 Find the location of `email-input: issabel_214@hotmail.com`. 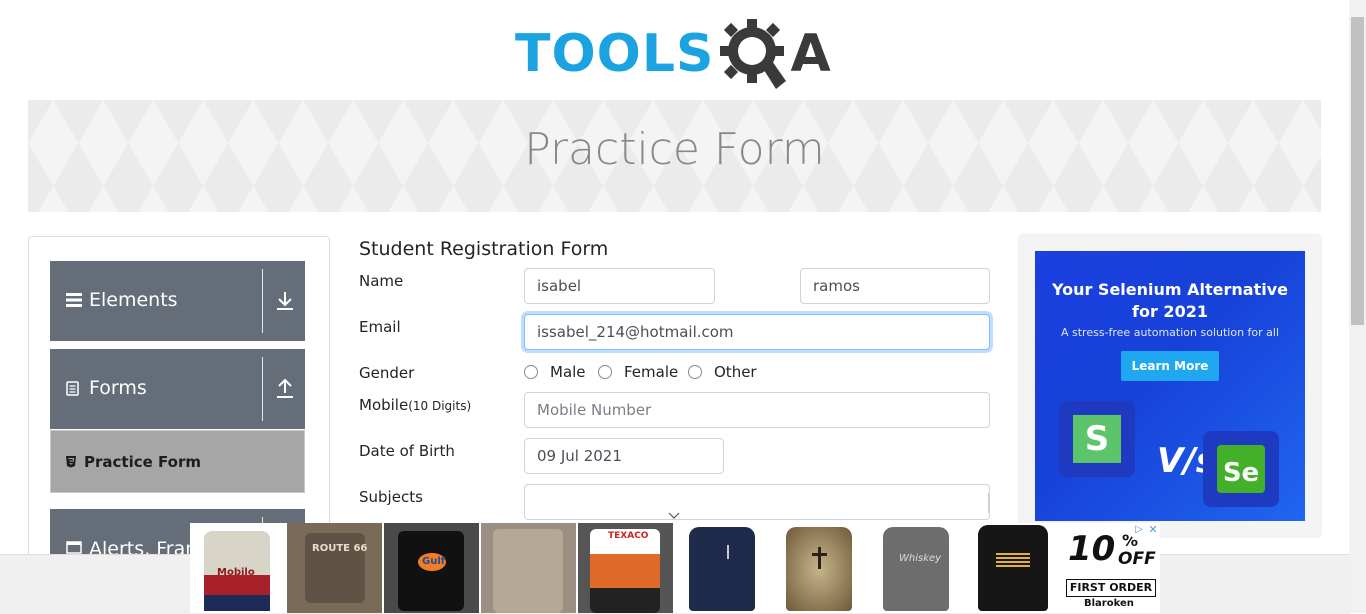

email-input: issabel_214@hotmail.com is located at coordinates (757, 332).